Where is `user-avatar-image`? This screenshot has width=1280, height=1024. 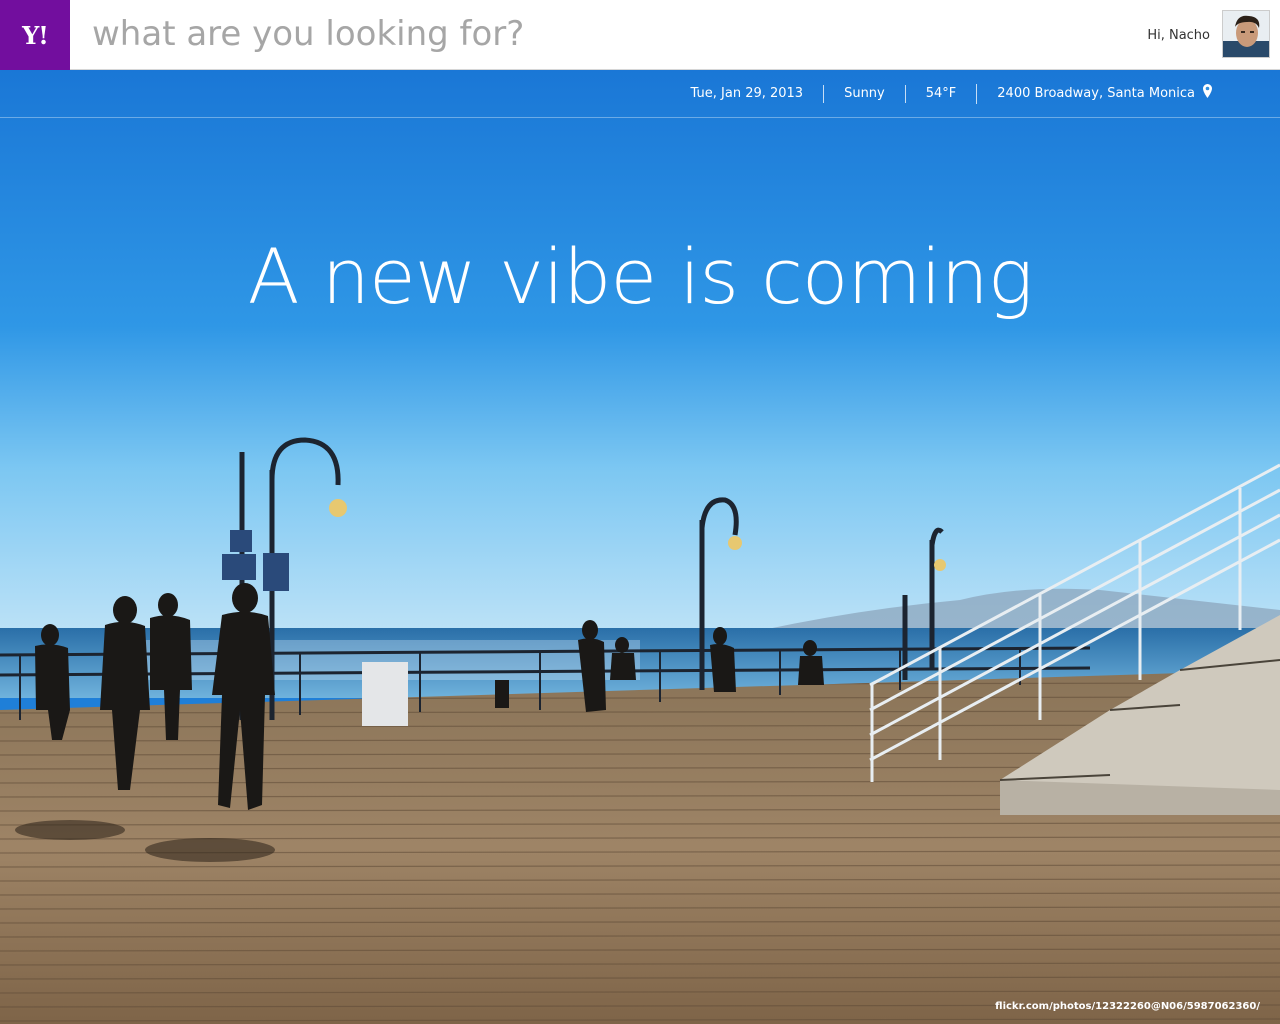 user-avatar-image is located at coordinates (1246, 34).